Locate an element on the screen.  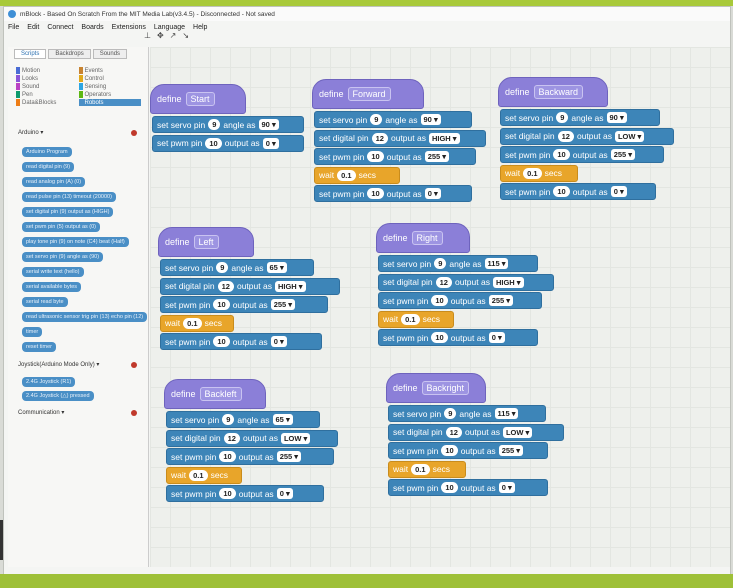
palette-block: 2.4G Joystick (R1) is located at coordinates (49, 382).